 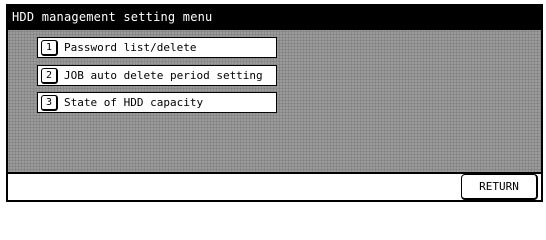 I want to click on menu-number-key: 1, so click(x=49, y=47).